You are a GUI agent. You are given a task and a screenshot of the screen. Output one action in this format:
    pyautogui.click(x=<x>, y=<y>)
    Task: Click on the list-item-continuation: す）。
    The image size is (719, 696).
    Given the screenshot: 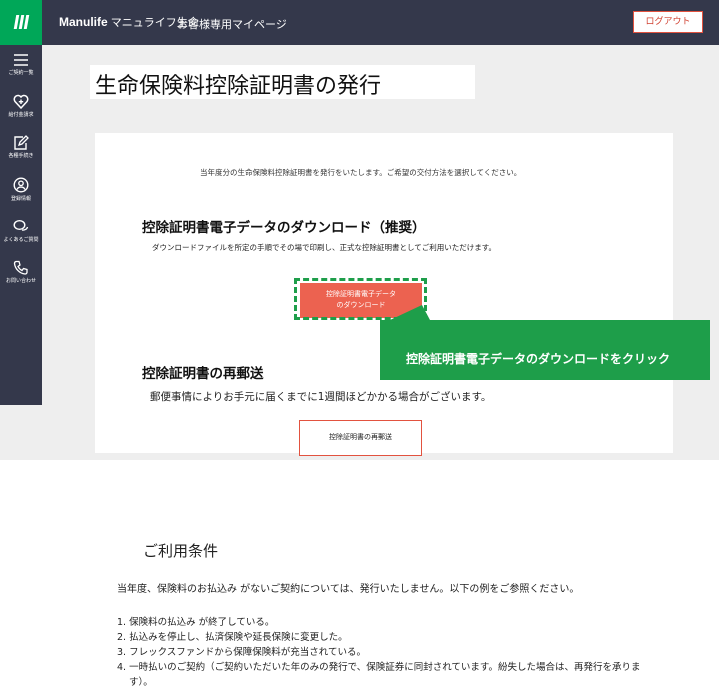 What is the action you would take?
    pyautogui.click(x=141, y=682)
    